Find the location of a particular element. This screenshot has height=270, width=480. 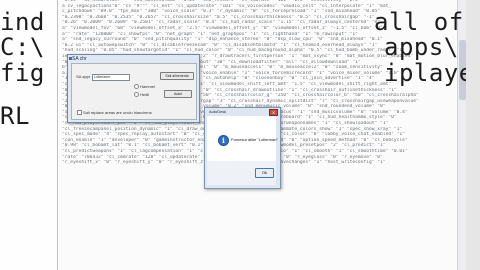

bottom-action-button: Autol is located at coordinates (178, 94).